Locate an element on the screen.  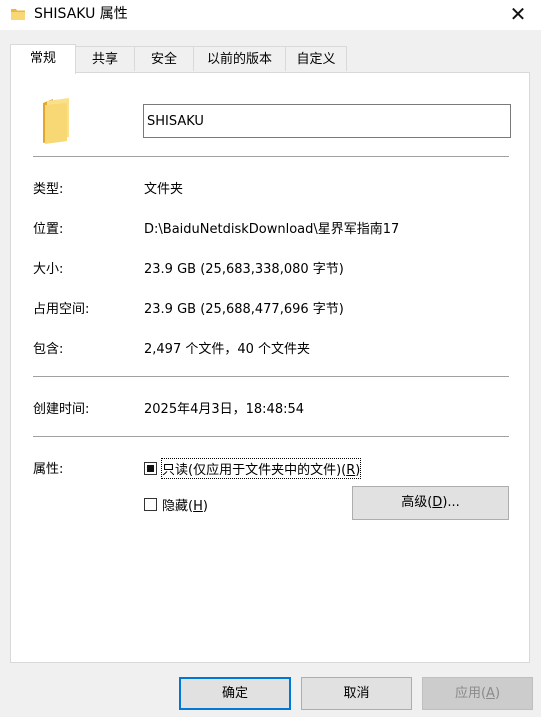
apply-button: 应用(A) is located at coordinates (477, 693).